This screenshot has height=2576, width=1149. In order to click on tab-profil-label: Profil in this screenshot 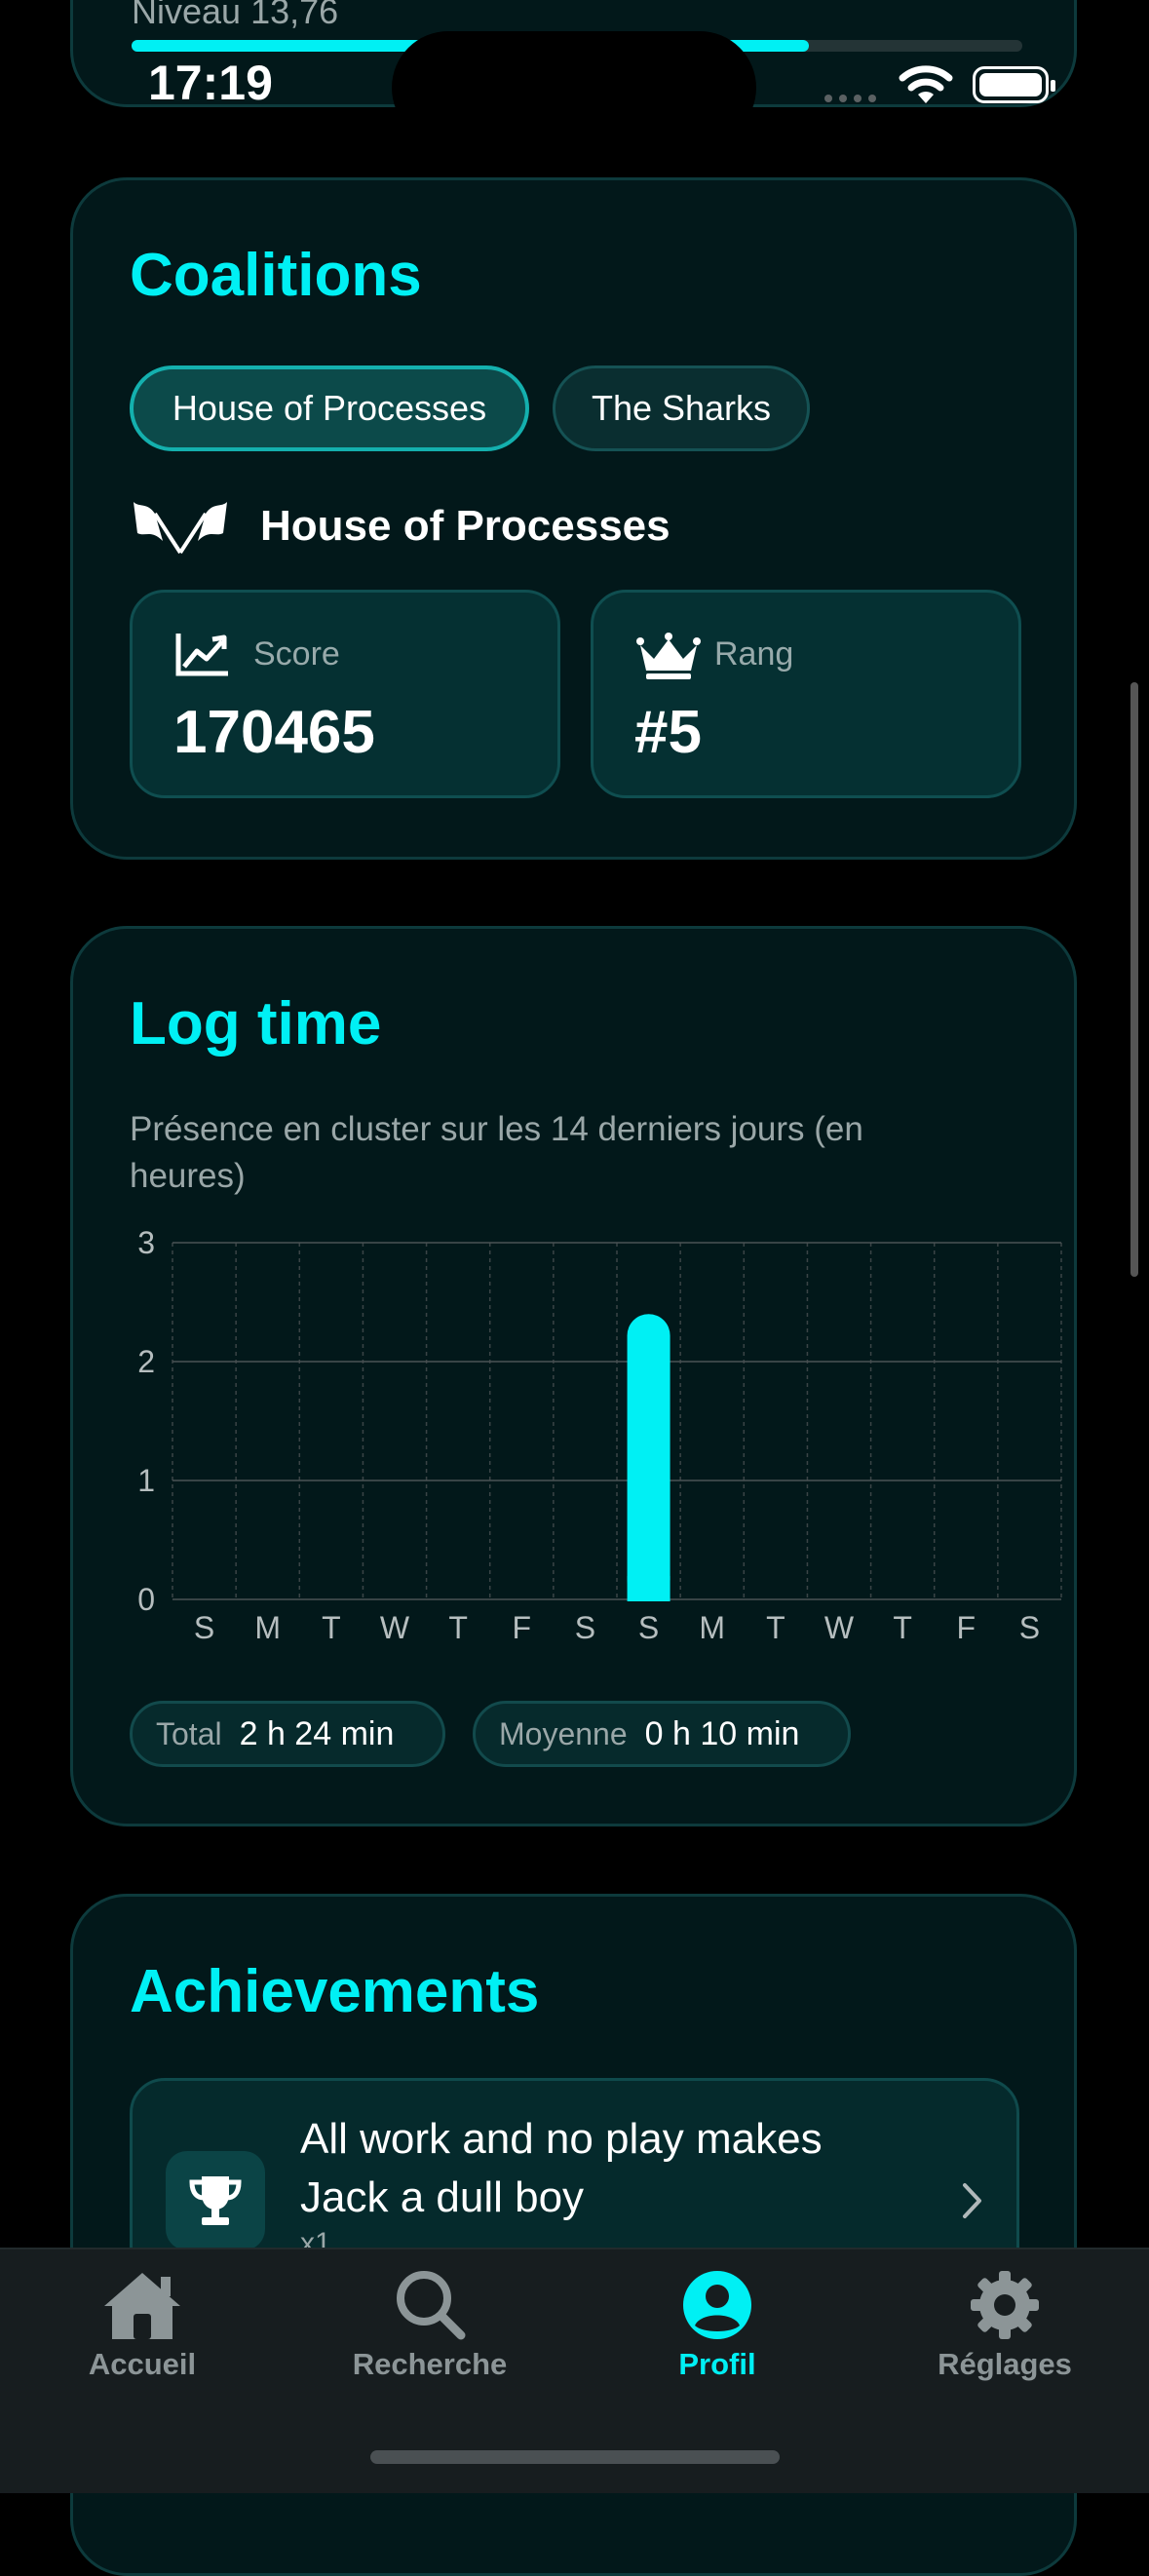, I will do `click(717, 2364)`.